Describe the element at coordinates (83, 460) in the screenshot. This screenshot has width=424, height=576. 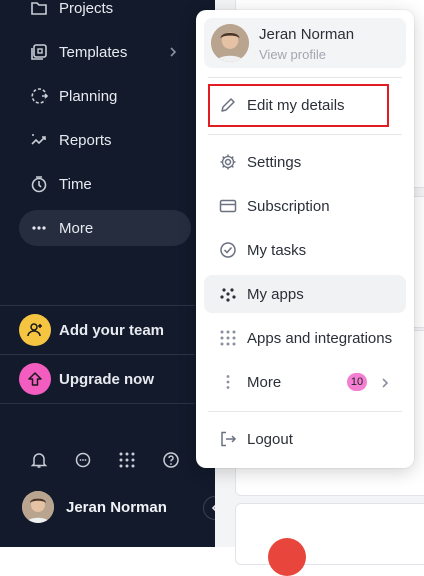
I see `chat-icon` at that location.